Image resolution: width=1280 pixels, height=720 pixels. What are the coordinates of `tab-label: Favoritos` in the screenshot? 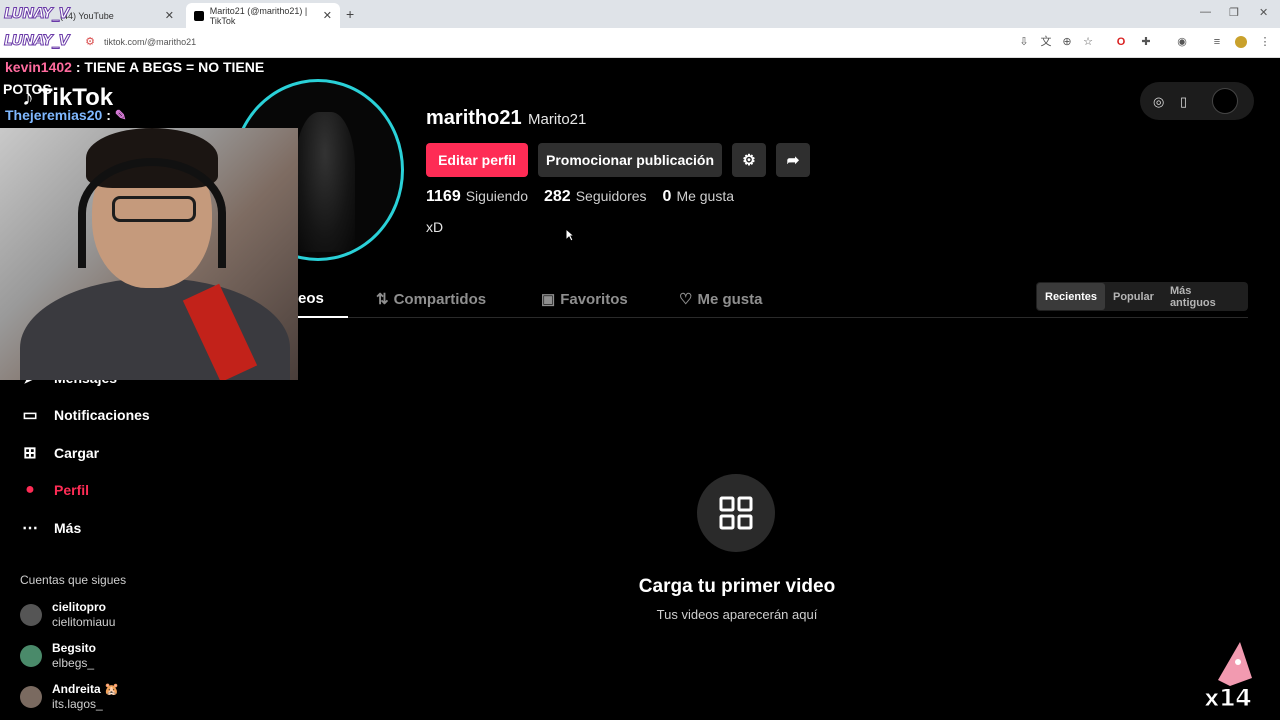 It's located at (594, 299).